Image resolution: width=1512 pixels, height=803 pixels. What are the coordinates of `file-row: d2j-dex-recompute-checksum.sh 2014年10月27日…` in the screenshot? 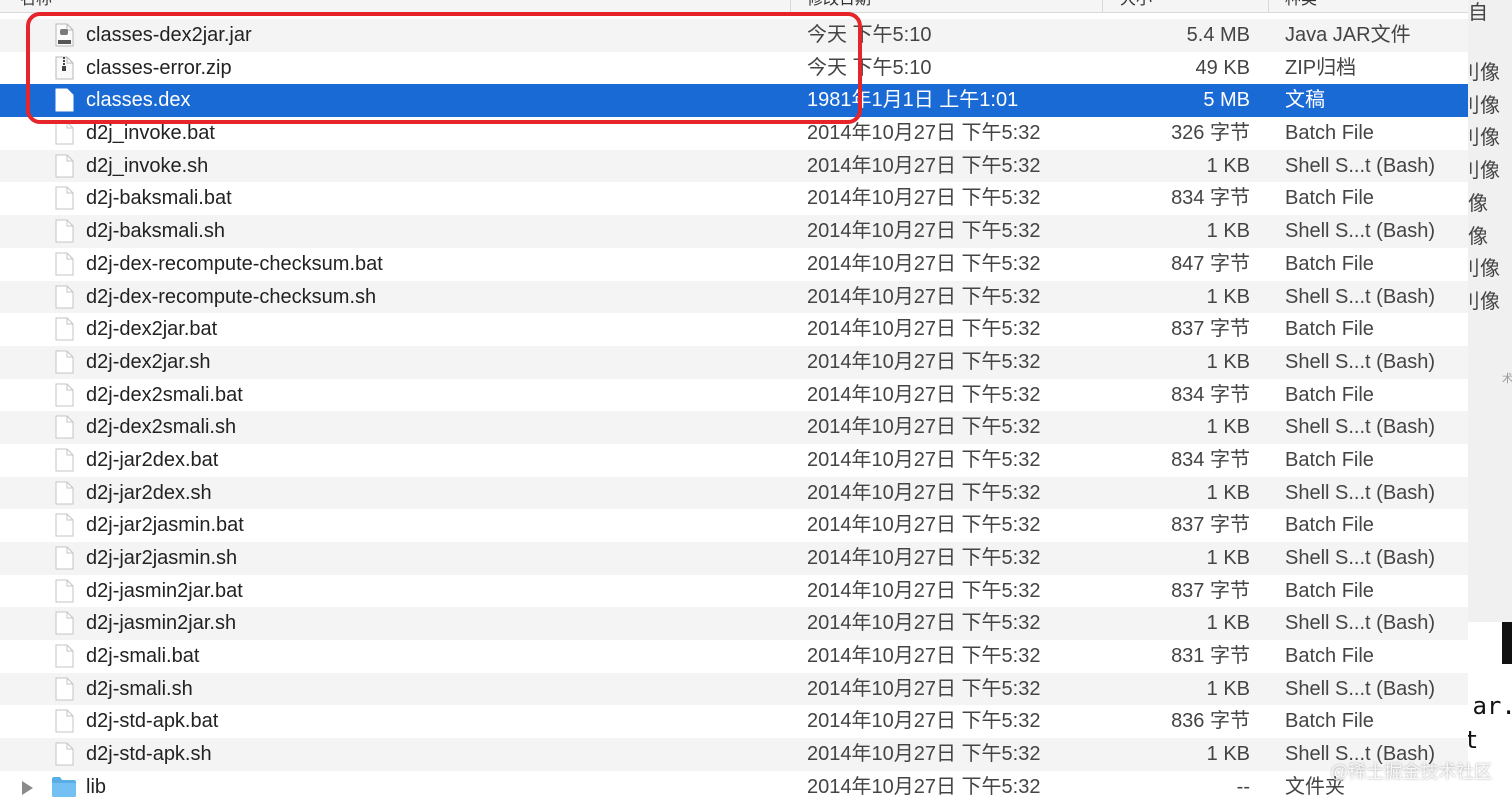 It's located at (734, 297).